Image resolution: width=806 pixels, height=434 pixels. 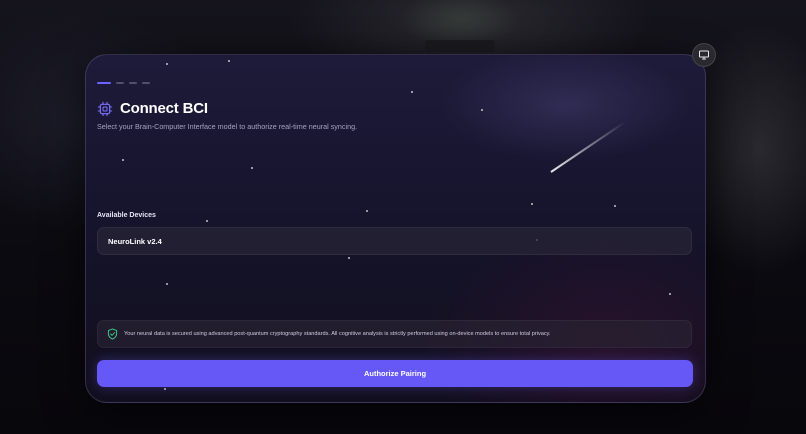 What do you see at coordinates (395, 373) in the screenshot?
I see `authorize-pairing-button: Authorize Pairing` at bounding box center [395, 373].